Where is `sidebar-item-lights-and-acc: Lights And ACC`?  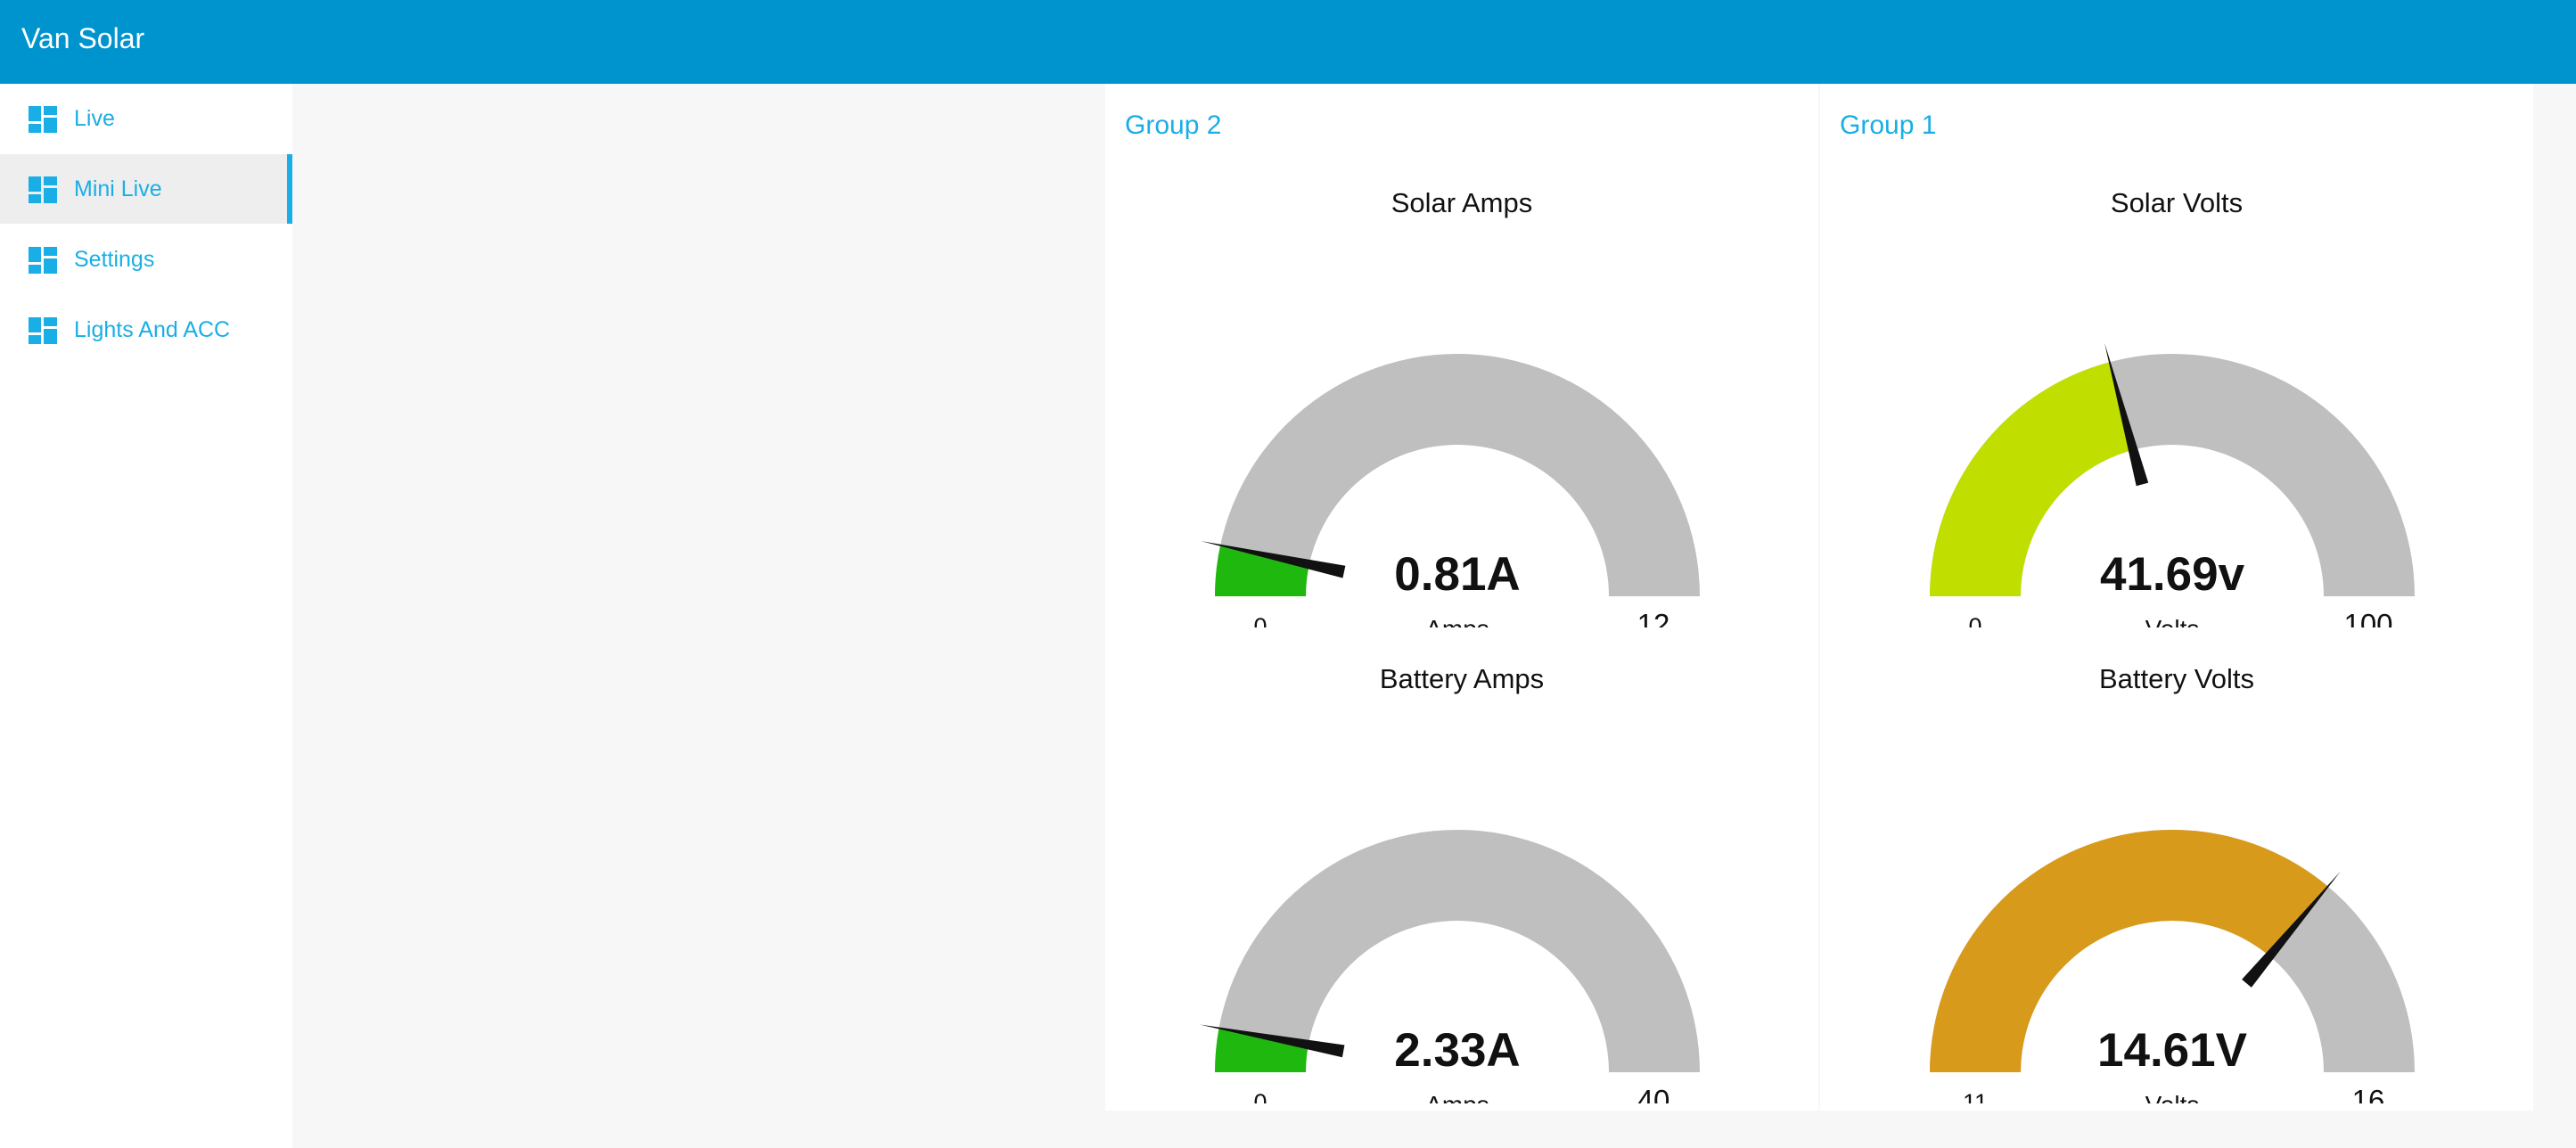
sidebar-item-lights-and-acc: Lights And ACC is located at coordinates (146, 330).